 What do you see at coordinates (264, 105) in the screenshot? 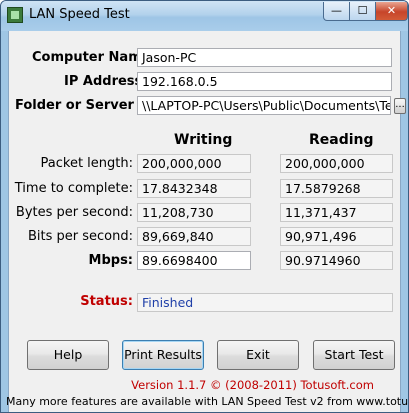
I see `folder-path-input: \\LAPTOP-PC\Users\Public\Documents\Test` at bounding box center [264, 105].